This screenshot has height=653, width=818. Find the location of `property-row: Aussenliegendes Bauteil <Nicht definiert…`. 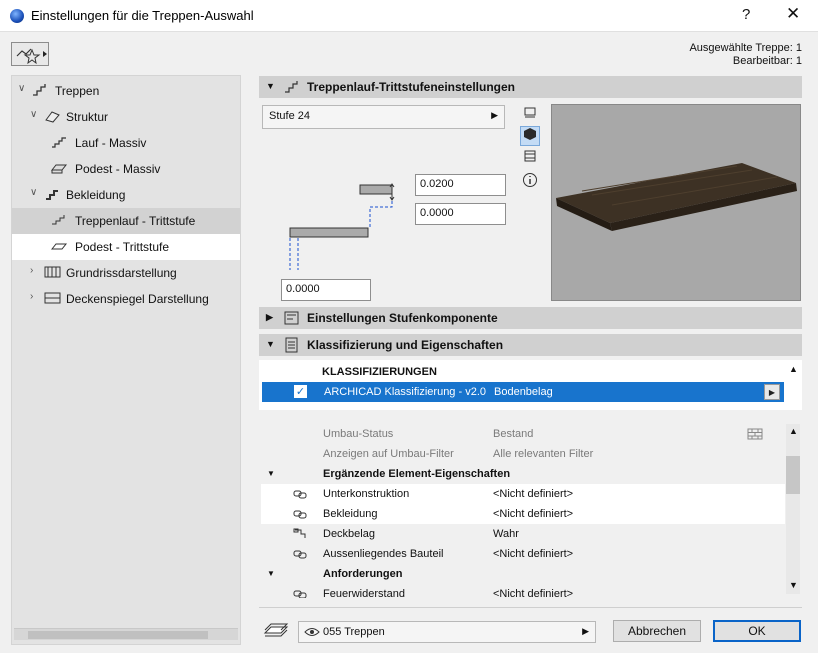

property-row: Aussenliegendes Bauteil <Nicht definiert… is located at coordinates (523, 554).